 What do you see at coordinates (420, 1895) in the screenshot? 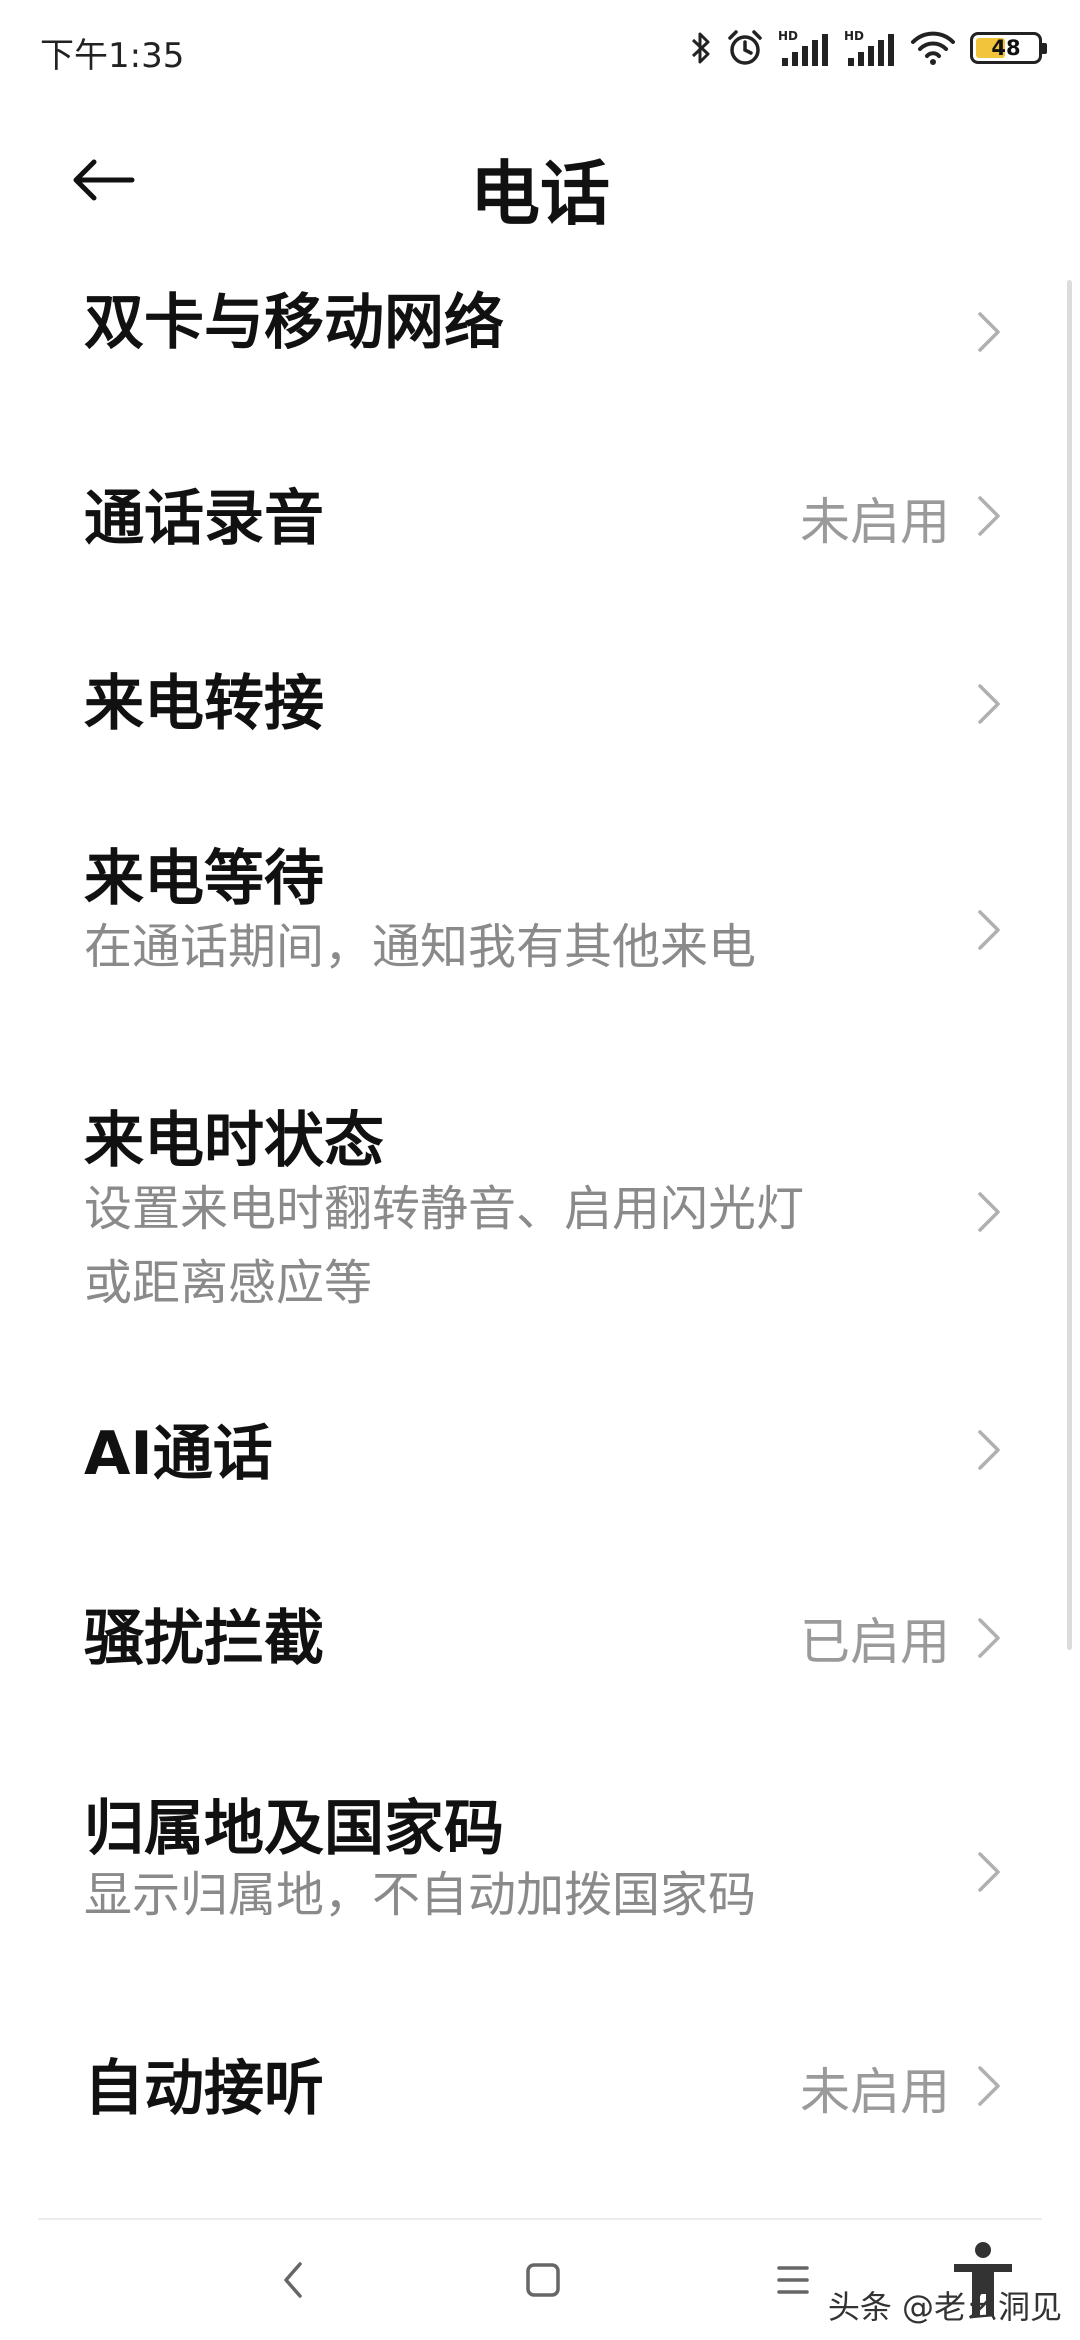
I see `setting-subtitle: 显示归属地，不自动加拨国家码` at bounding box center [420, 1895].